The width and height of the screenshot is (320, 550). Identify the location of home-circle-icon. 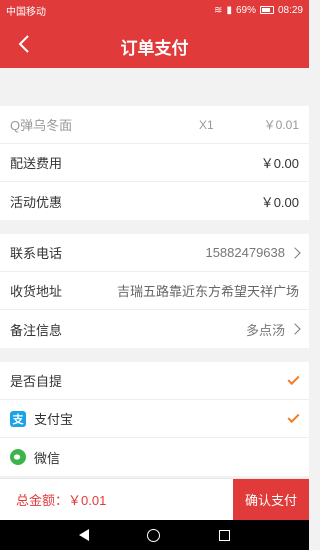
(154, 535).